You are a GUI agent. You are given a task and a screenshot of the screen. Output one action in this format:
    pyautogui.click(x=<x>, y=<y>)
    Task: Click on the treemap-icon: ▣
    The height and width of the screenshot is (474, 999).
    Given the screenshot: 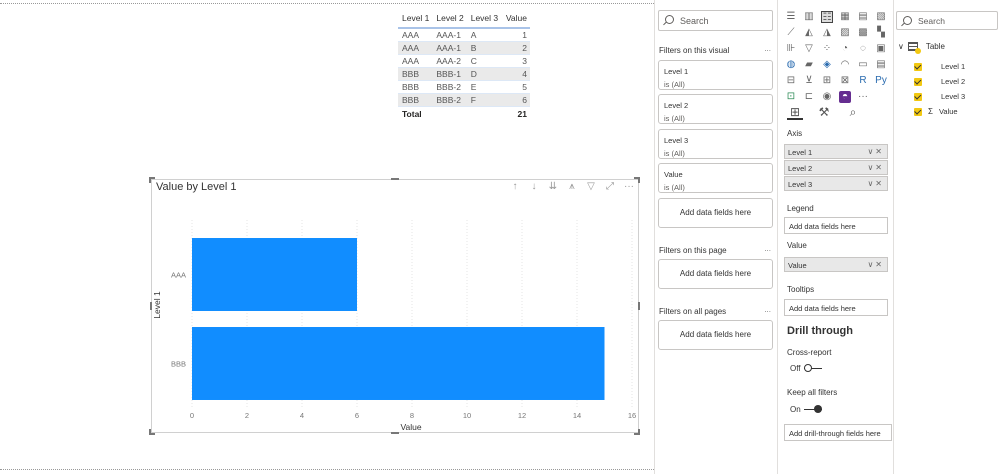 What is the action you would take?
    pyautogui.click(x=881, y=49)
    